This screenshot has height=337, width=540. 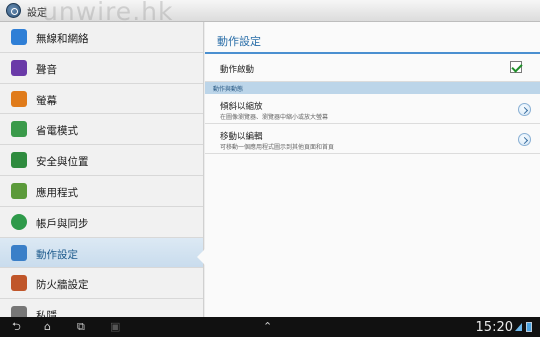 What do you see at coordinates (239, 41) in the screenshot?
I see `page-title: 動作設定` at bounding box center [239, 41].